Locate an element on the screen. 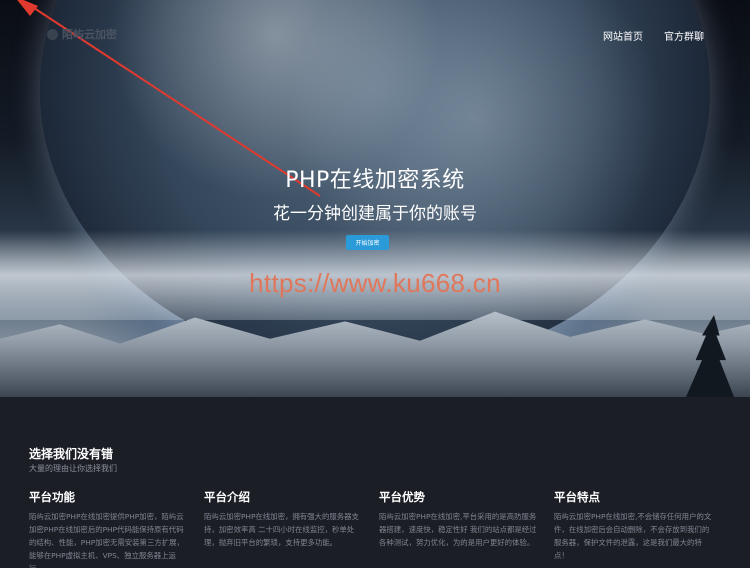  feature-title: 平台特点 is located at coordinates (577, 497).